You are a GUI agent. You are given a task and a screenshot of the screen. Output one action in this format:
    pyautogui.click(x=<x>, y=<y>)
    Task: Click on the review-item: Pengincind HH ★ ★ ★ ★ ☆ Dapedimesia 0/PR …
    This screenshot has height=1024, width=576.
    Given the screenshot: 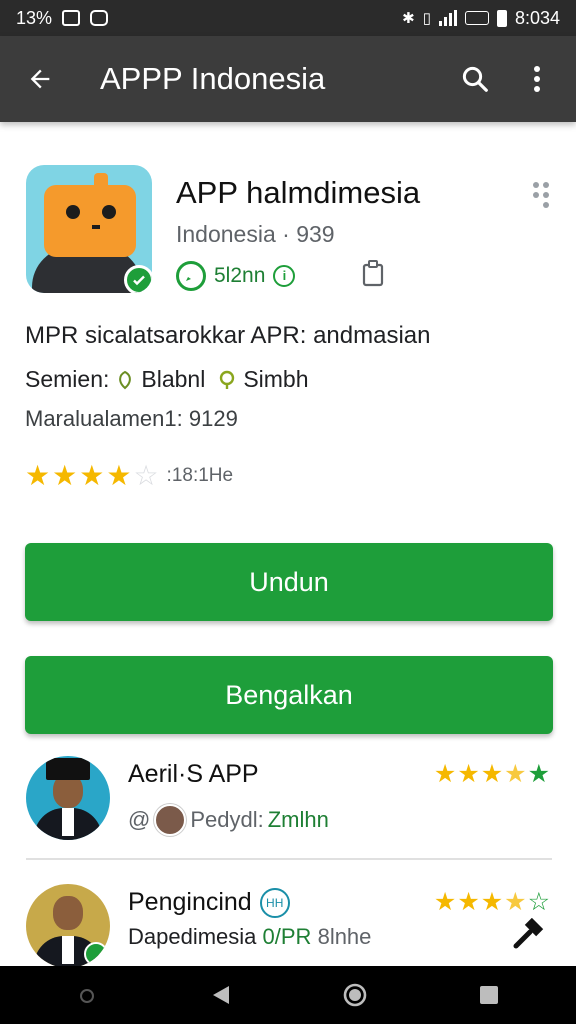 What is the action you would take?
    pyautogui.click(x=289, y=925)
    